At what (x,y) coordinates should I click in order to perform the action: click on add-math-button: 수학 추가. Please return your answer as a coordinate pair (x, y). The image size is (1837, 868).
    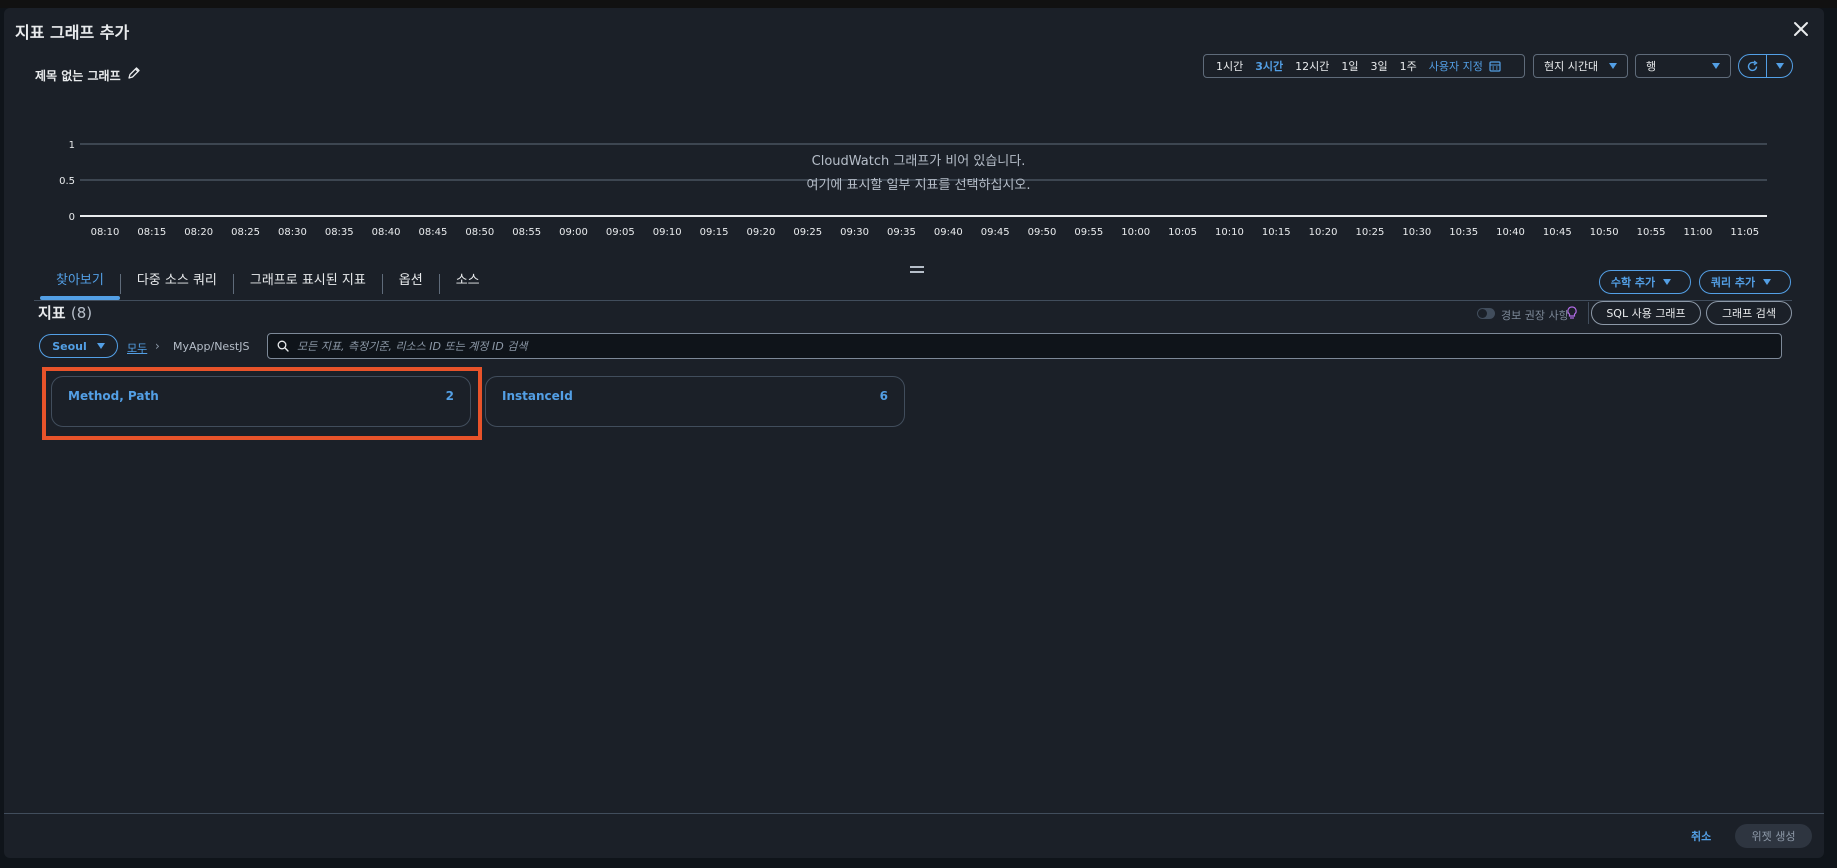
    Looking at the image, I should click on (1645, 282).